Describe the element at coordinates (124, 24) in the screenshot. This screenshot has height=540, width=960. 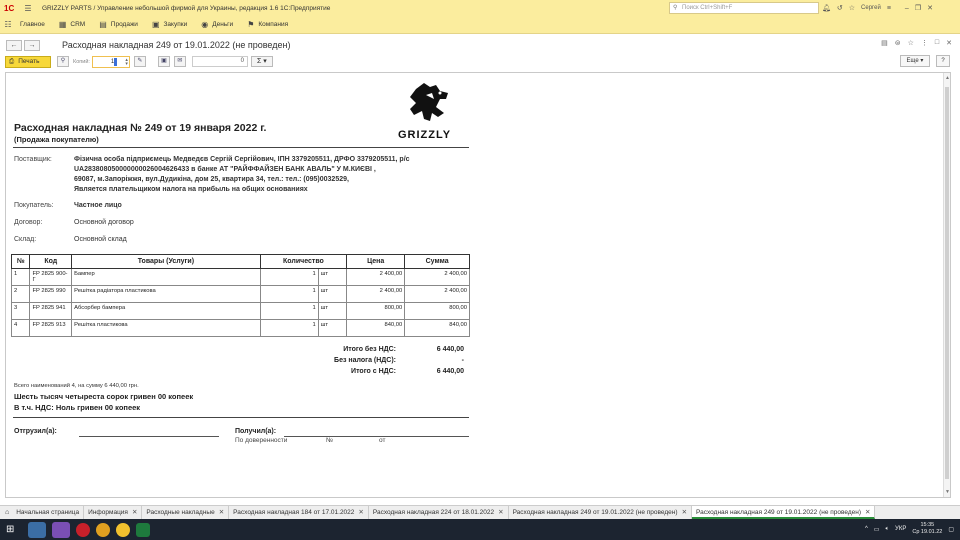
I see `menu-sales-label: Продажи` at that location.